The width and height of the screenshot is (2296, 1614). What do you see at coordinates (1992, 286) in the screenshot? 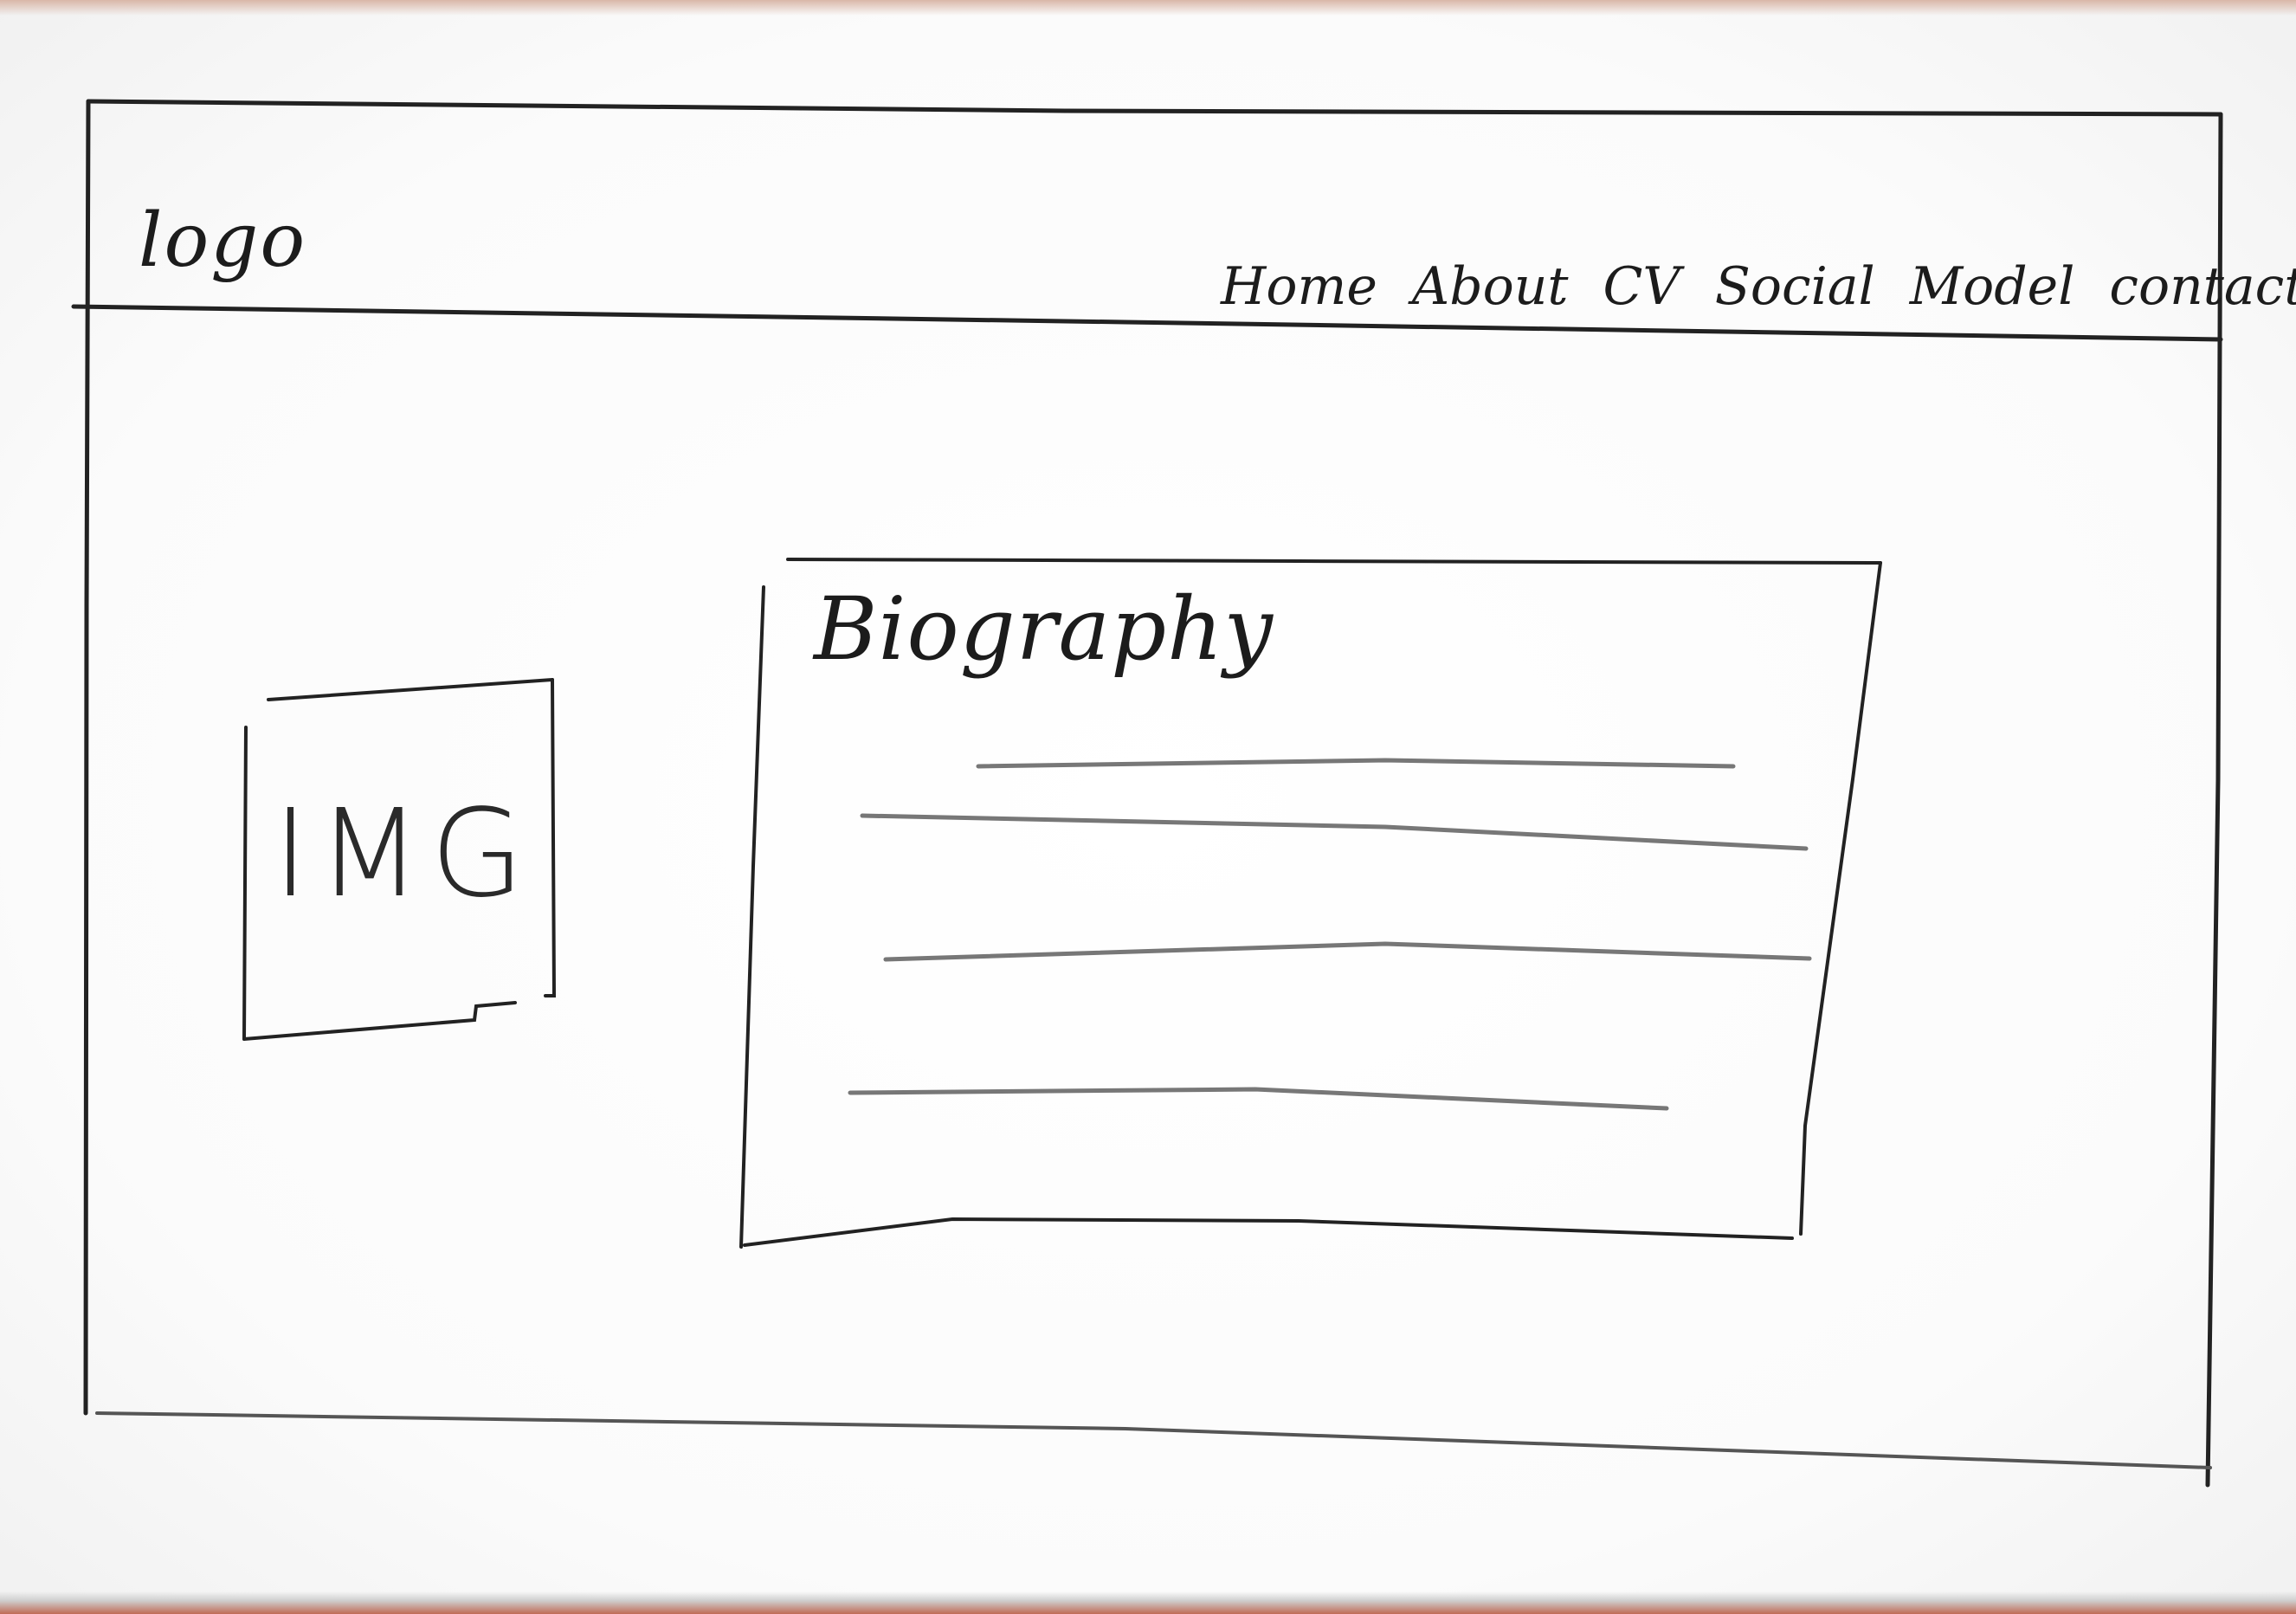
I see `nav-item-model: Model` at bounding box center [1992, 286].